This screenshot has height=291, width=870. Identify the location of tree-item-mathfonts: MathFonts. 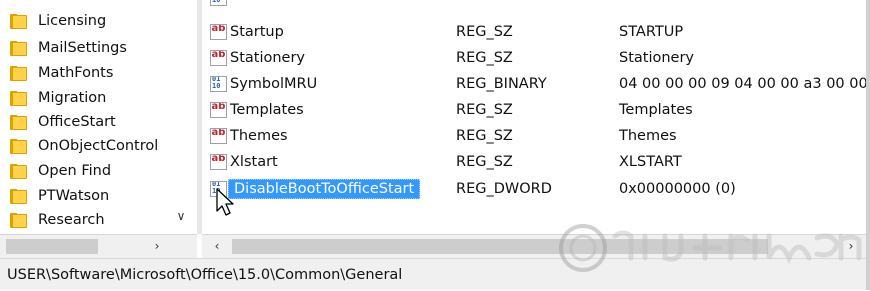
(61, 73).